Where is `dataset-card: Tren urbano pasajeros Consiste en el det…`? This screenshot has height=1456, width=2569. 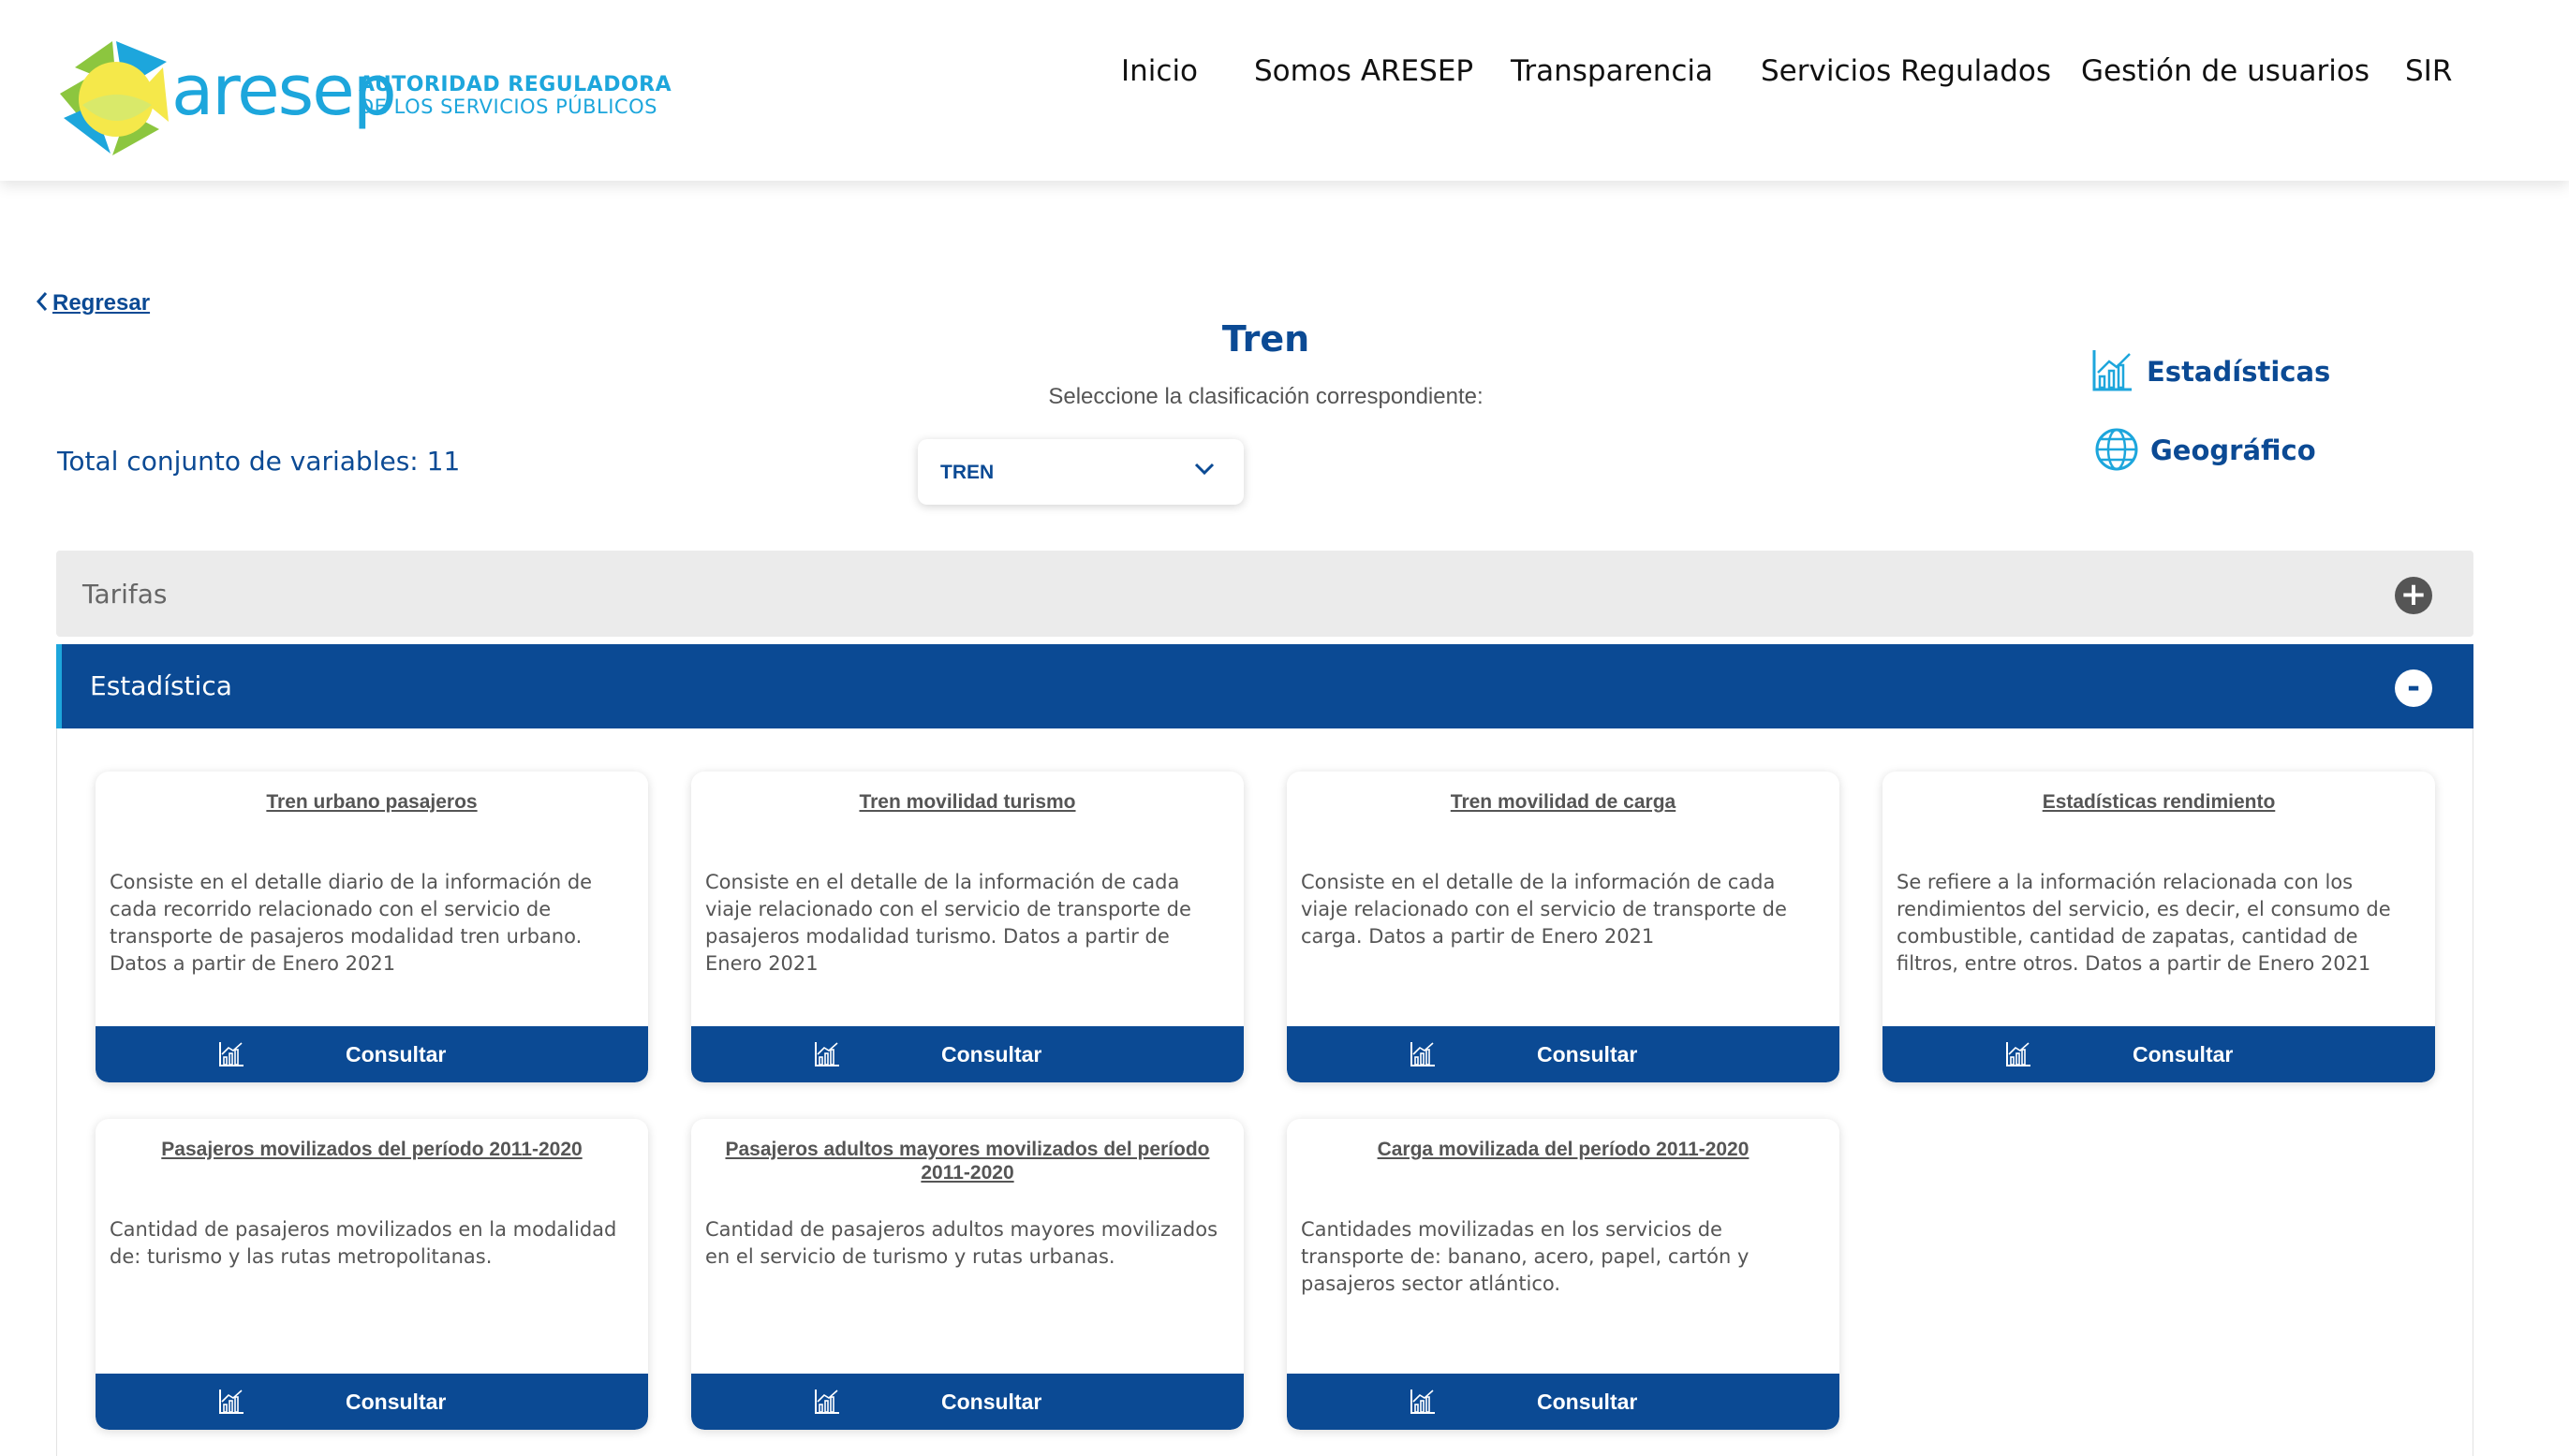 dataset-card: Tren urbano pasajeros Consiste en el det… is located at coordinates (372, 927).